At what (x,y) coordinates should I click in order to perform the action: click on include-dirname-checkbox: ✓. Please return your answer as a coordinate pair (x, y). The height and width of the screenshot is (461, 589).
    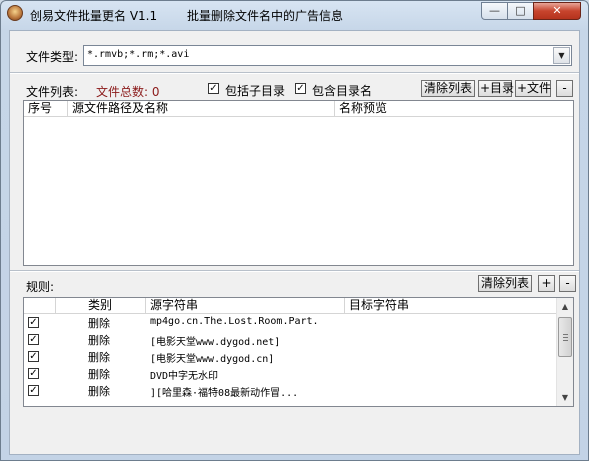
    Looking at the image, I should click on (300, 88).